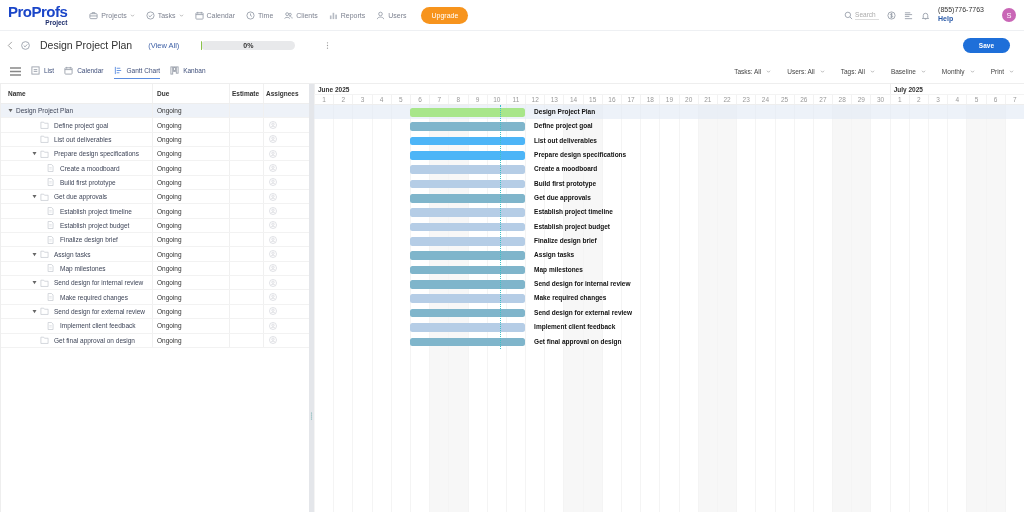 This screenshot has height=512, width=1024. I want to click on project-title: Design Project Plan, so click(86, 45).